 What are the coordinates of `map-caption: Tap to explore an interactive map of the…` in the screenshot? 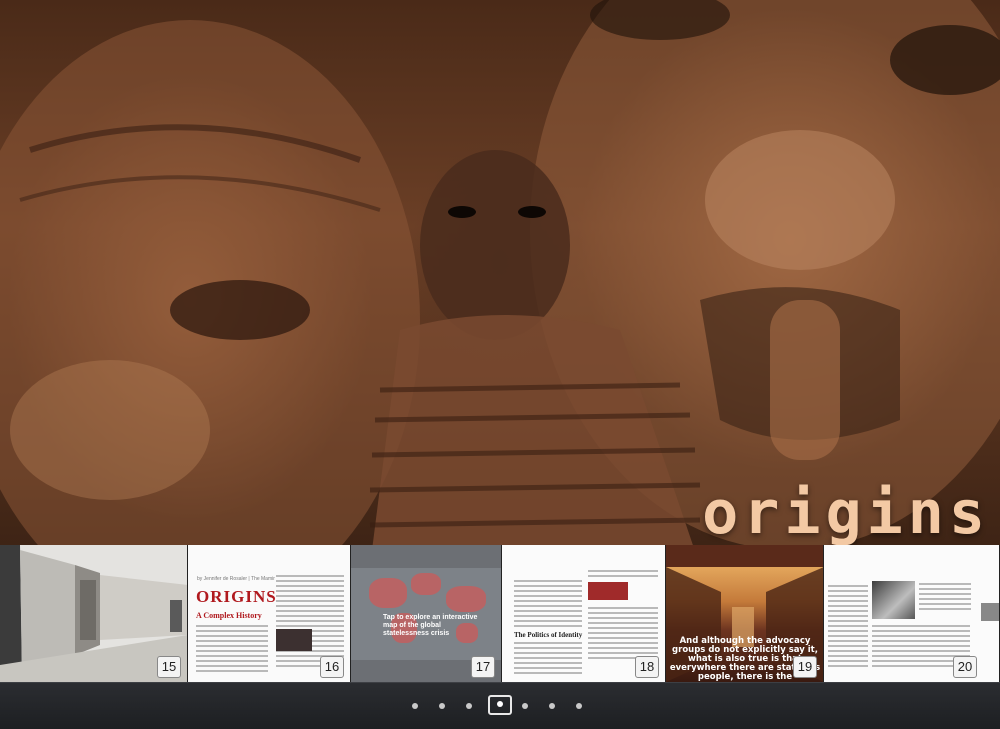 It's located at (430, 625).